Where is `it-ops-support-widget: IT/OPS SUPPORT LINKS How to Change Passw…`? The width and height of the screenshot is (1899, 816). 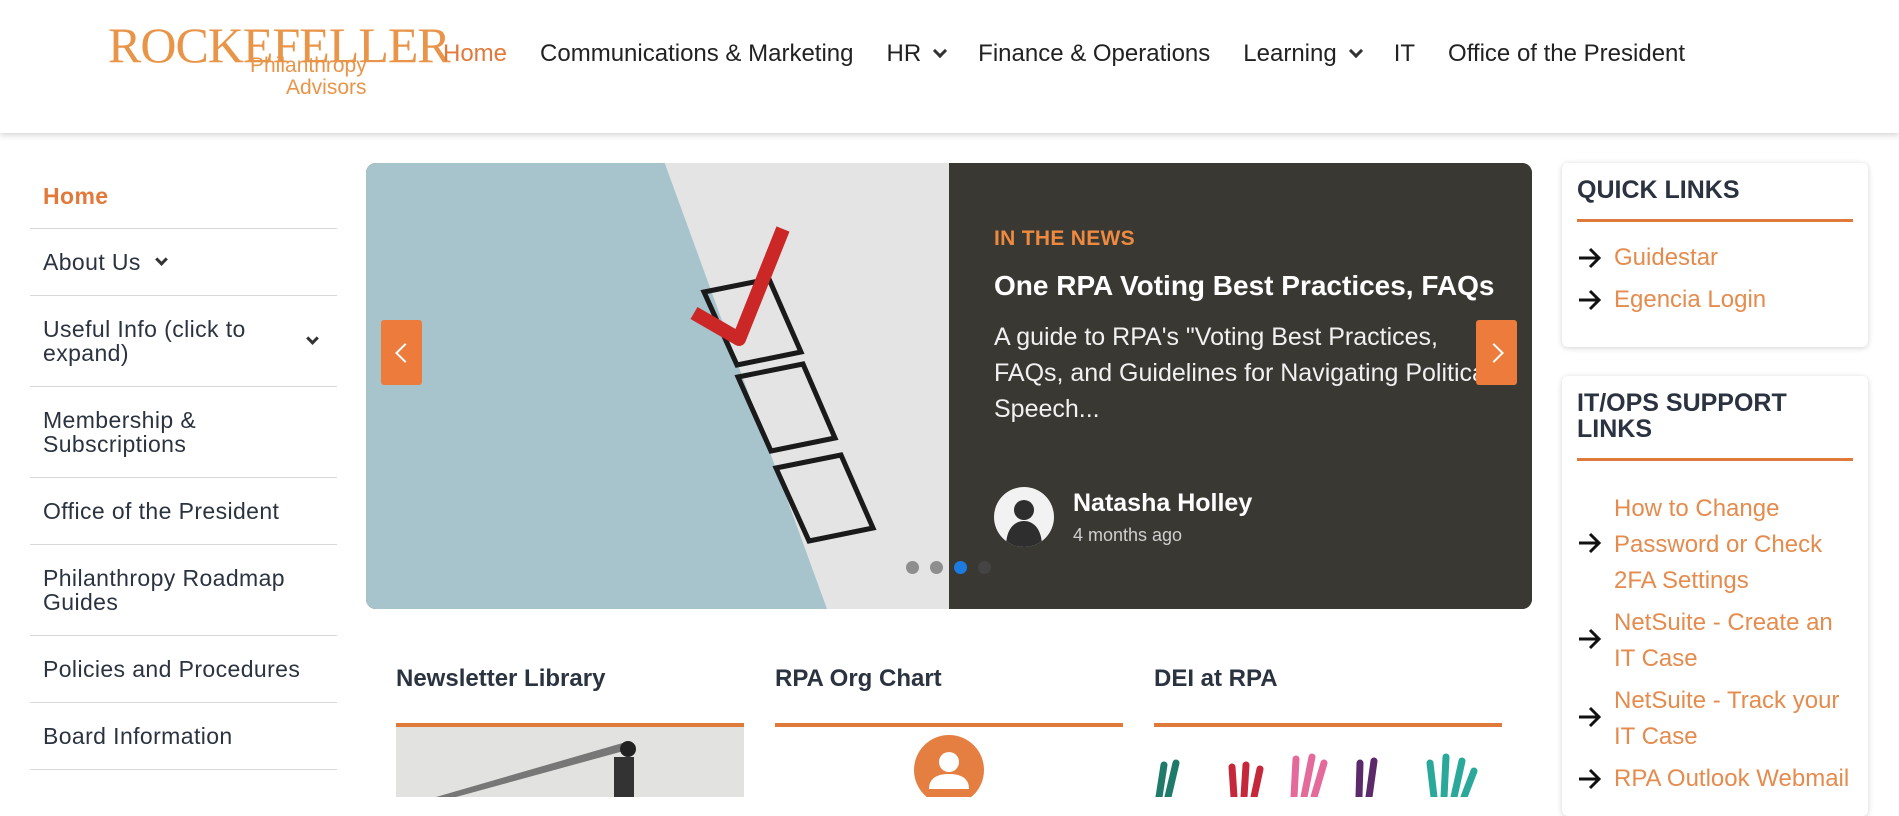 it-ops-support-widget: IT/OPS SUPPORT LINKS How to Change Passw… is located at coordinates (1715, 596).